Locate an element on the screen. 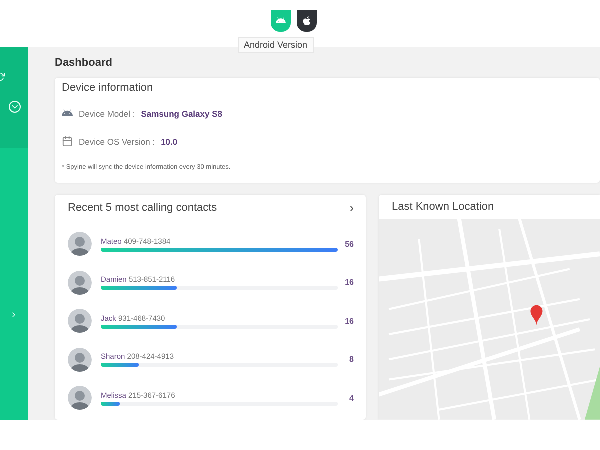 Image resolution: width=600 pixels, height=450 pixels. field-value: 10.0 is located at coordinates (169, 141).